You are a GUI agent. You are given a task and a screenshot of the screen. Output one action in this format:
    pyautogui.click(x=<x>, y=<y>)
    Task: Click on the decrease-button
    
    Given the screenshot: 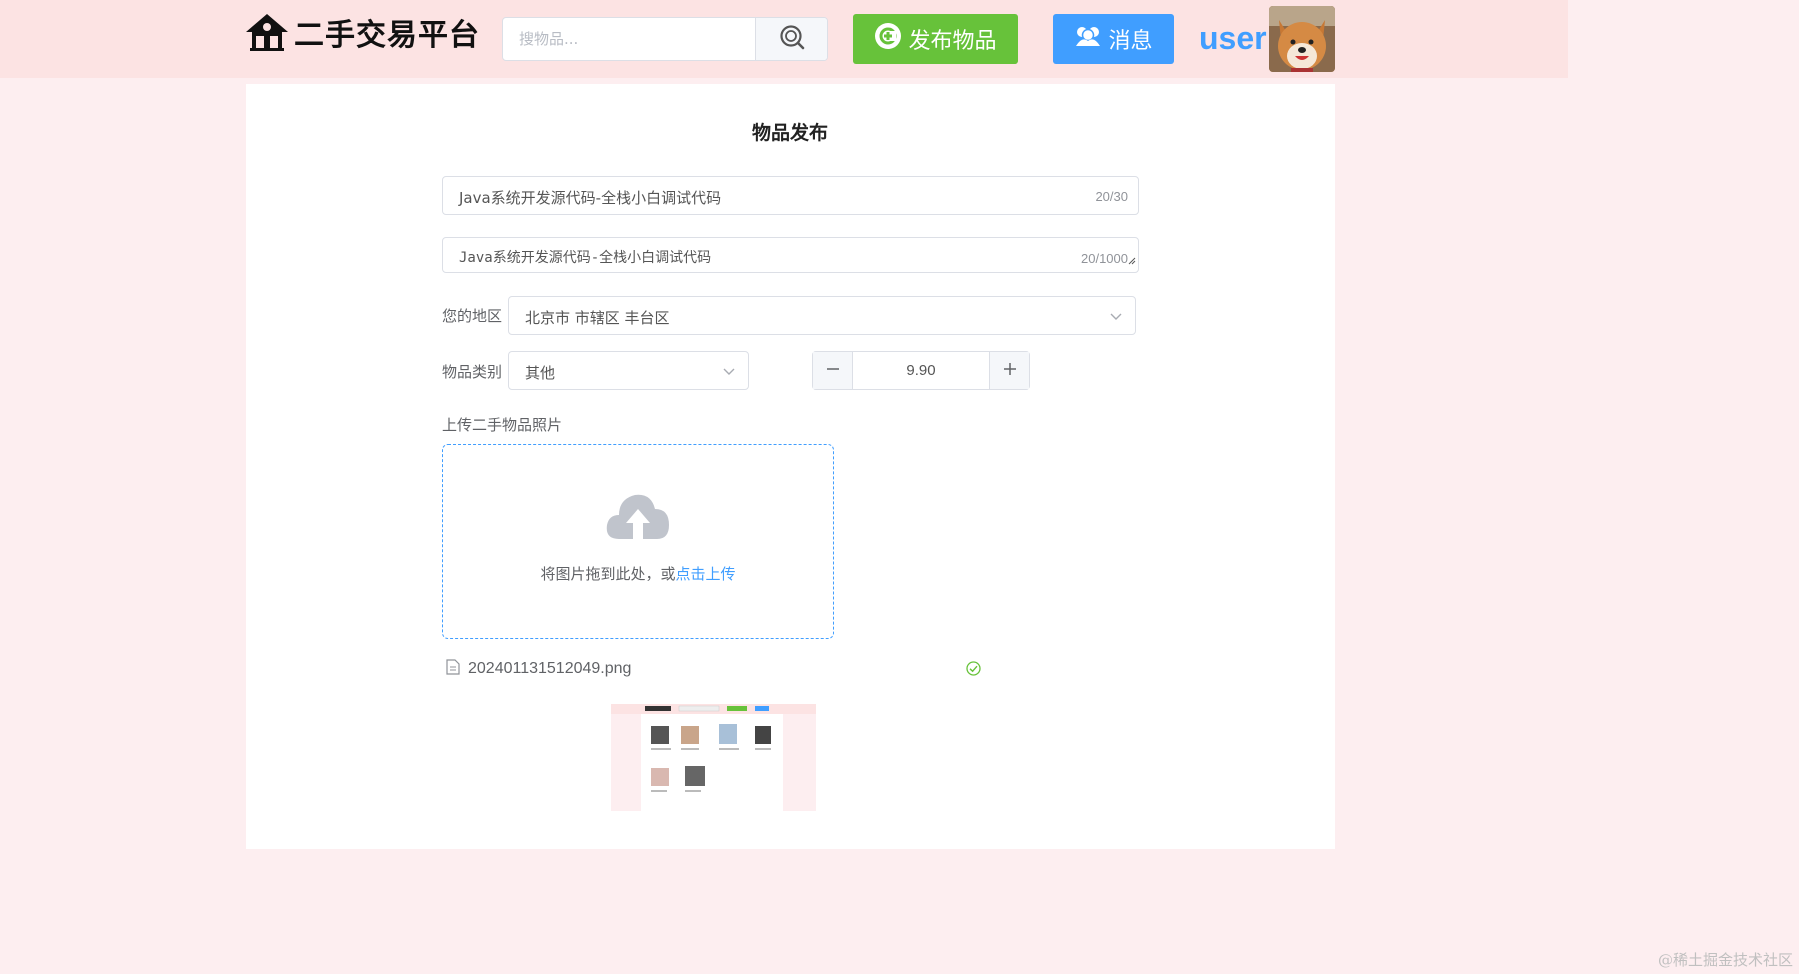 What is the action you would take?
    pyautogui.click(x=833, y=370)
    